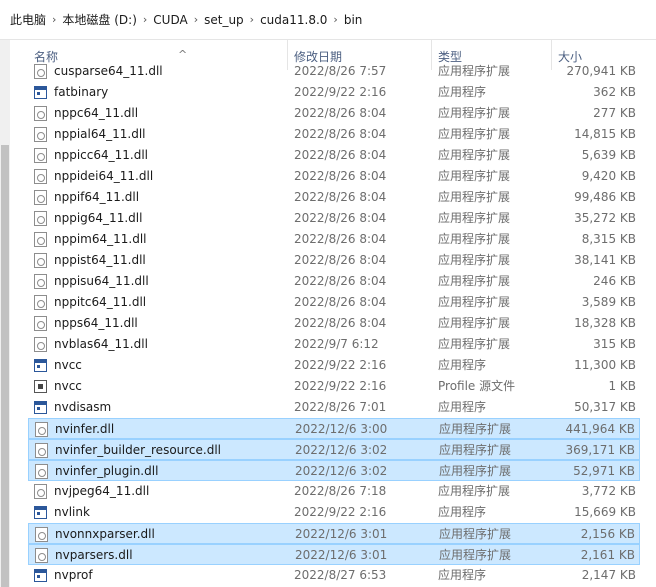 This screenshot has height=587, width=656. Describe the element at coordinates (28, 19) in the screenshot. I see `breadcrumb-item: 此电脑` at that location.